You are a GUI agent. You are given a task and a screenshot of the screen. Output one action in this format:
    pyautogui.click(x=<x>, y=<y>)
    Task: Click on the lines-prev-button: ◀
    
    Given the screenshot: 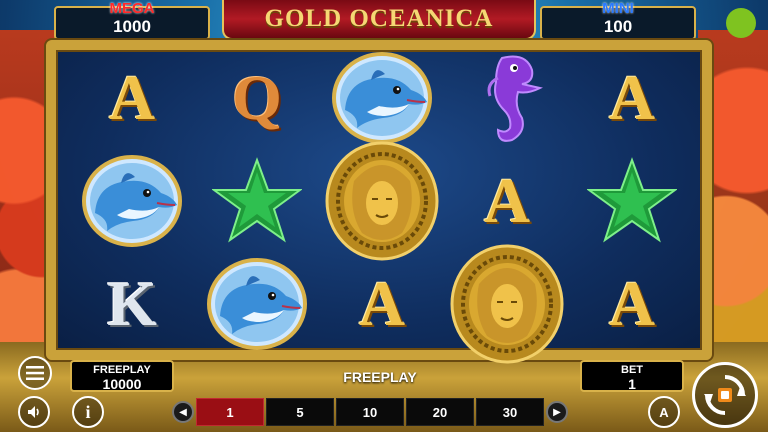 What is the action you would take?
    pyautogui.click(x=183, y=412)
    